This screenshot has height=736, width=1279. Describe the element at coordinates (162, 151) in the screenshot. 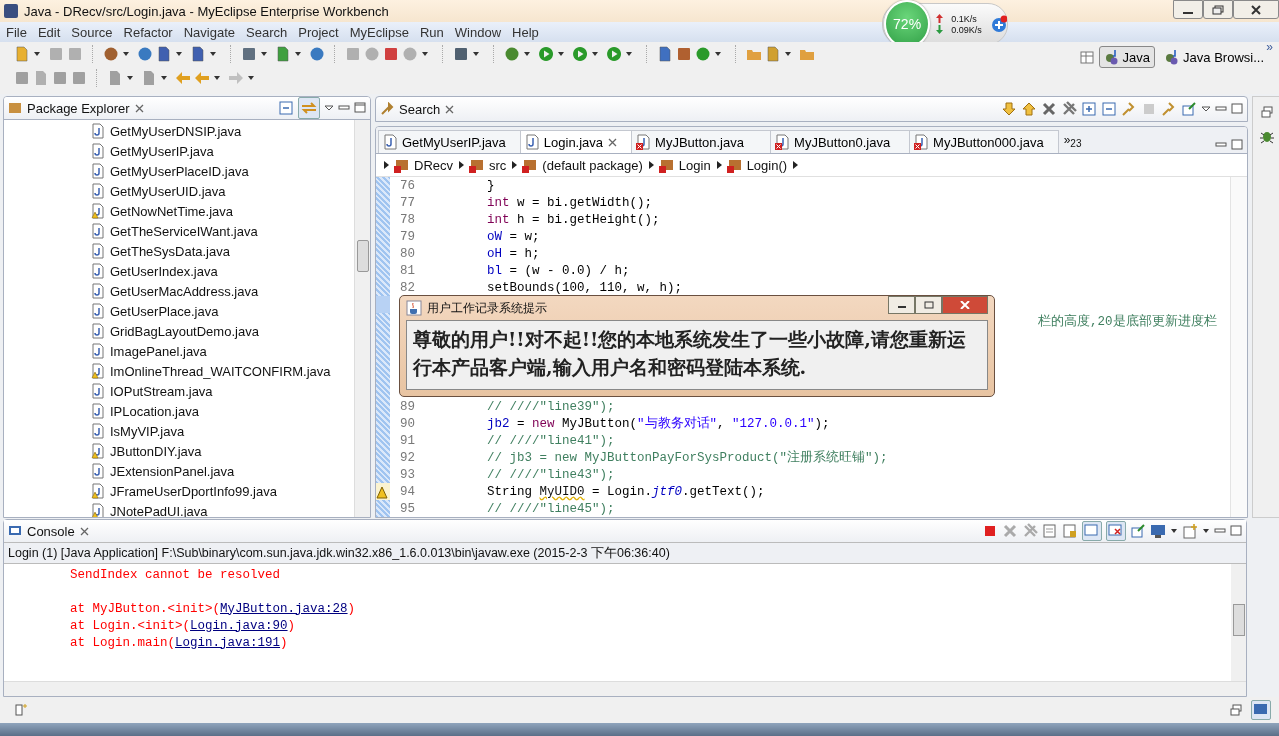

I see `tree-item: GetMyUserIP.java` at that location.